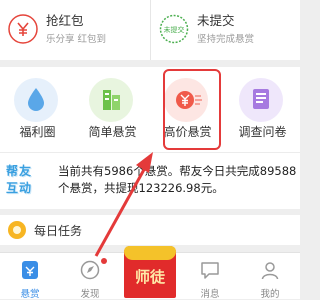 The image size is (320, 300). Describe the element at coordinates (149, 277) in the screenshot. I see `master-label: 师徒` at that location.